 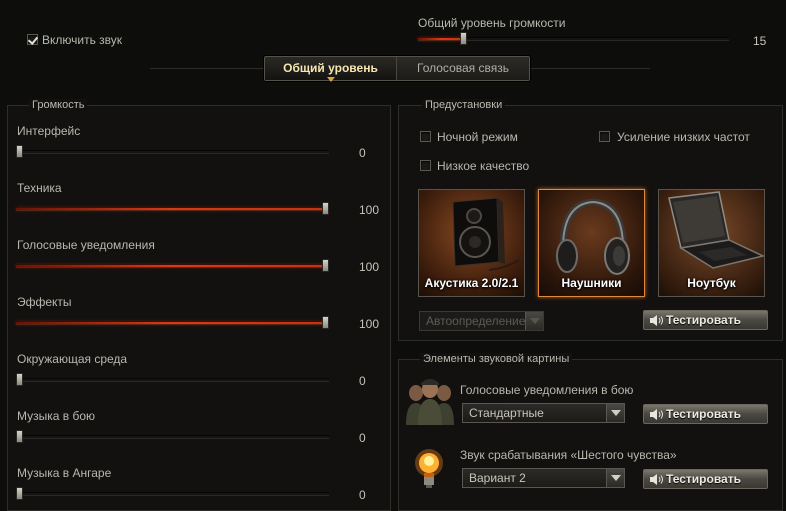 What do you see at coordinates (547, 390) in the screenshot?
I see `voice-notifications-label: Голосовые уведомления в бою` at bounding box center [547, 390].